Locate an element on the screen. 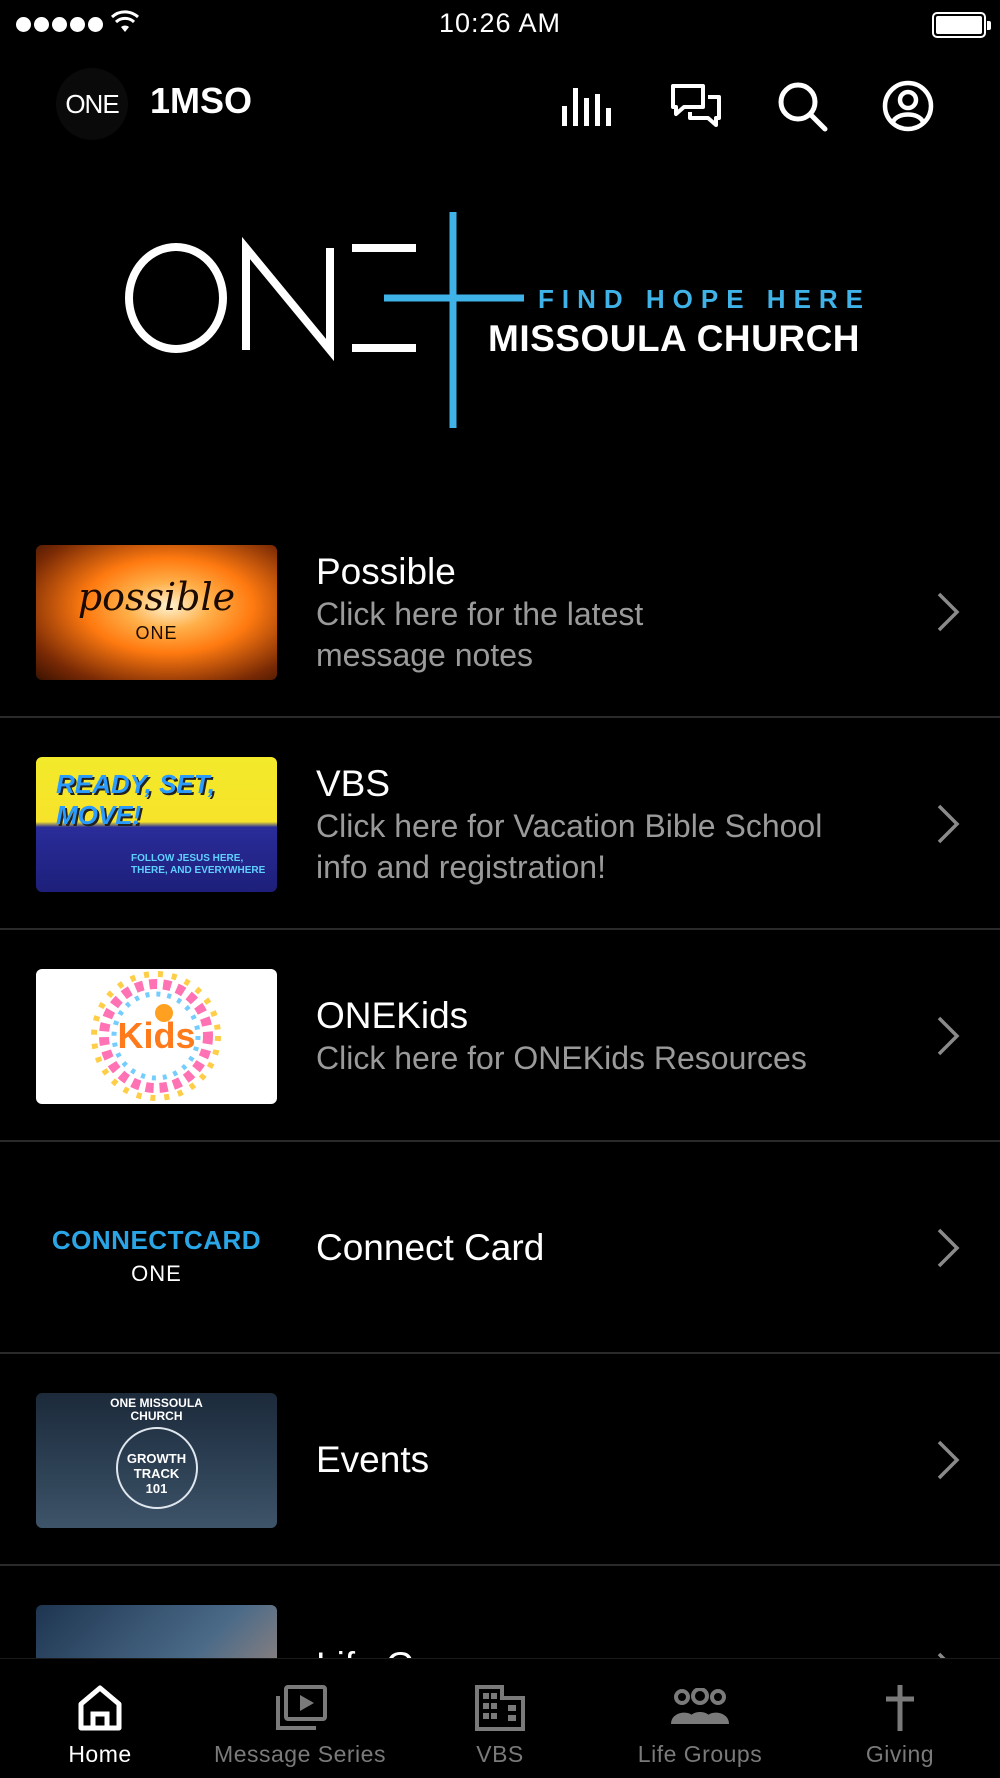 This screenshot has width=1000, height=1778. list-item-title: Possible is located at coordinates (386, 571).